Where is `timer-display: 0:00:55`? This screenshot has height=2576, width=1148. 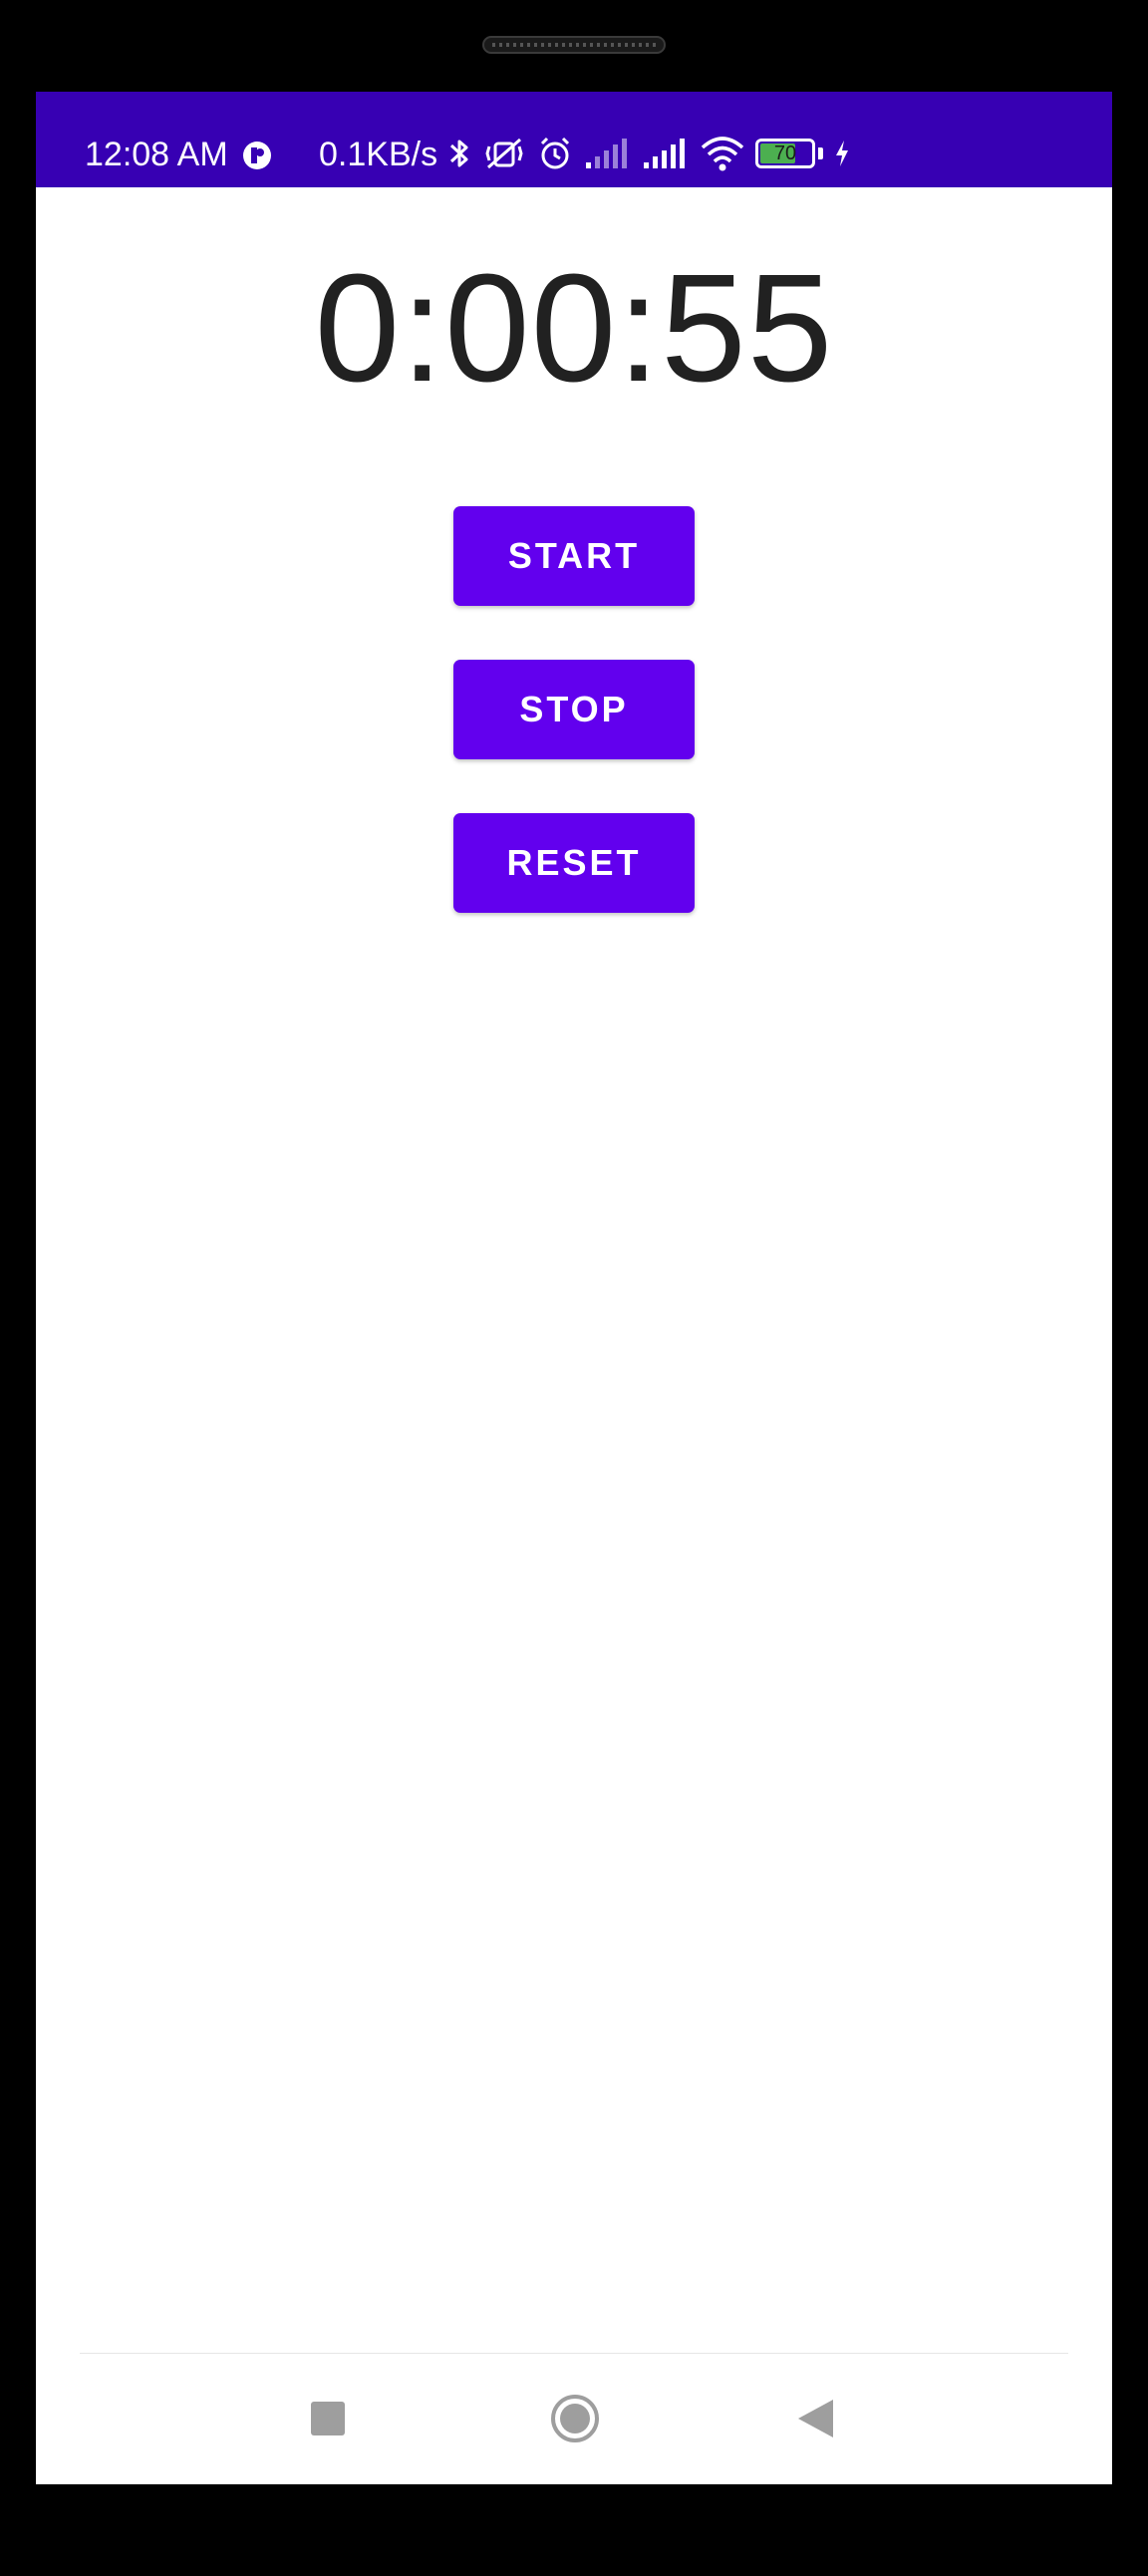 timer-display: 0:00:55 is located at coordinates (574, 328).